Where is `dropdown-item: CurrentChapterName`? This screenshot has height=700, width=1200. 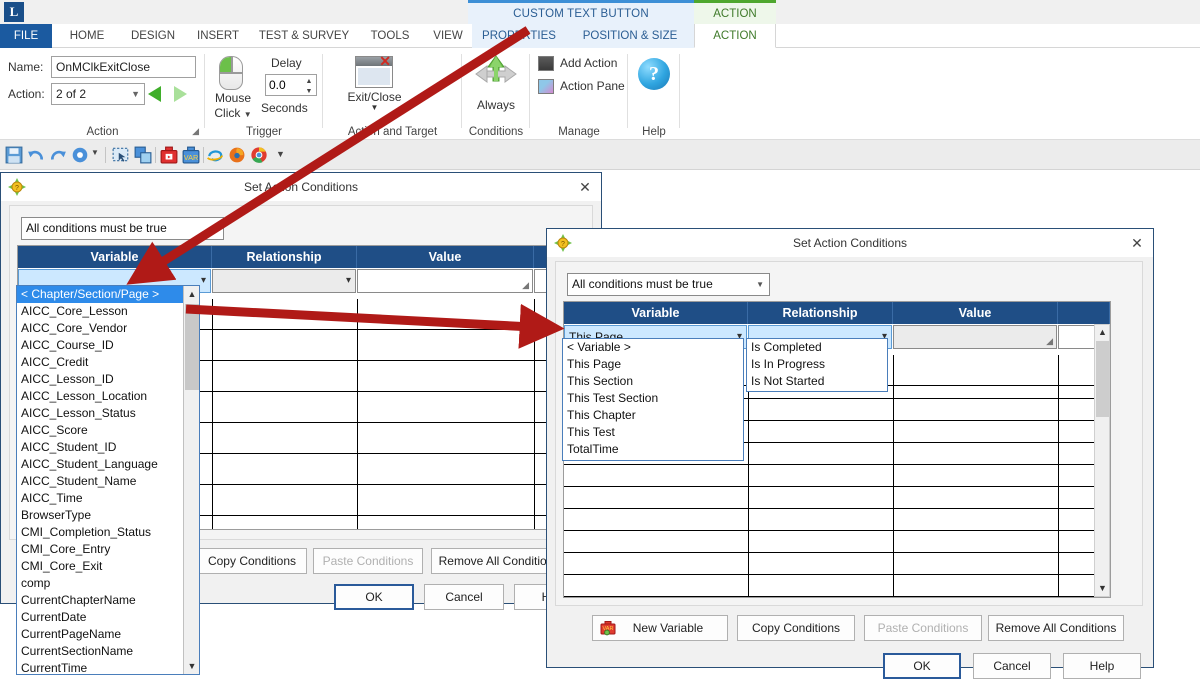
dropdown-item: CurrentChapterName is located at coordinates (108, 600).